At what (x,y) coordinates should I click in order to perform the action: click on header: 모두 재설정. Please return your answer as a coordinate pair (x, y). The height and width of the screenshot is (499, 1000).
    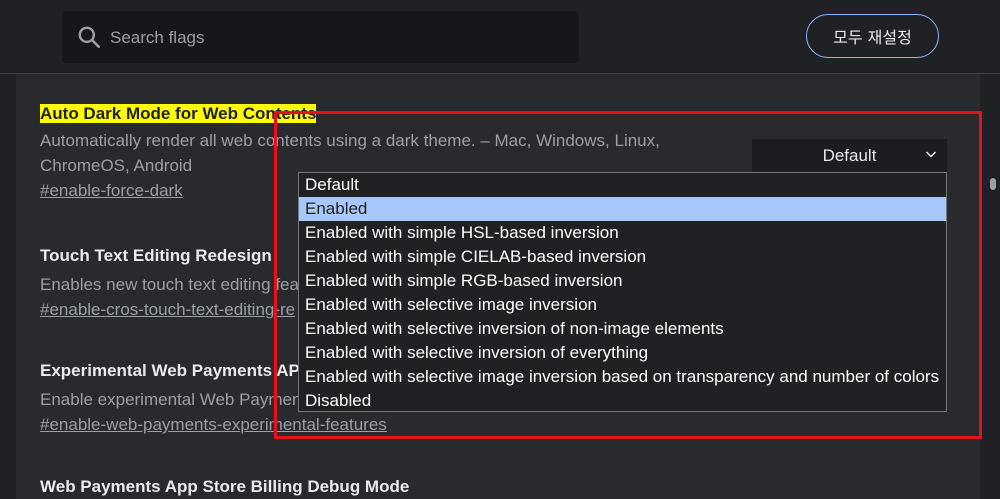
    Looking at the image, I should click on (500, 37).